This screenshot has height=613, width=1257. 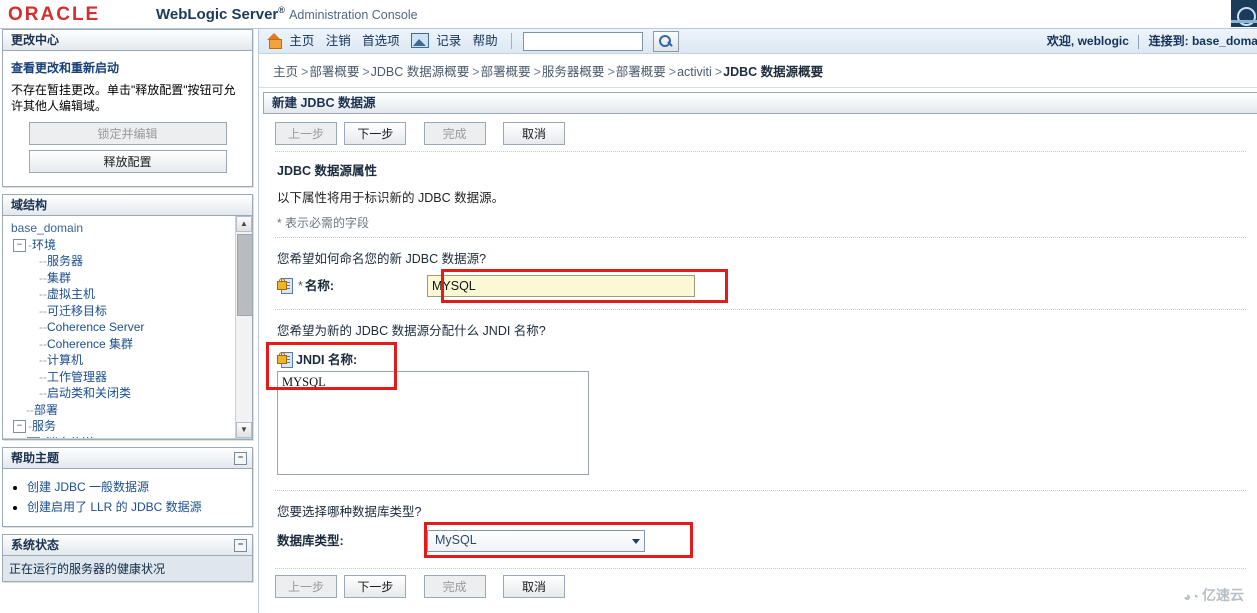 What do you see at coordinates (77, 377) in the screenshot?
I see `tree-node-label: 工作管理器` at bounding box center [77, 377].